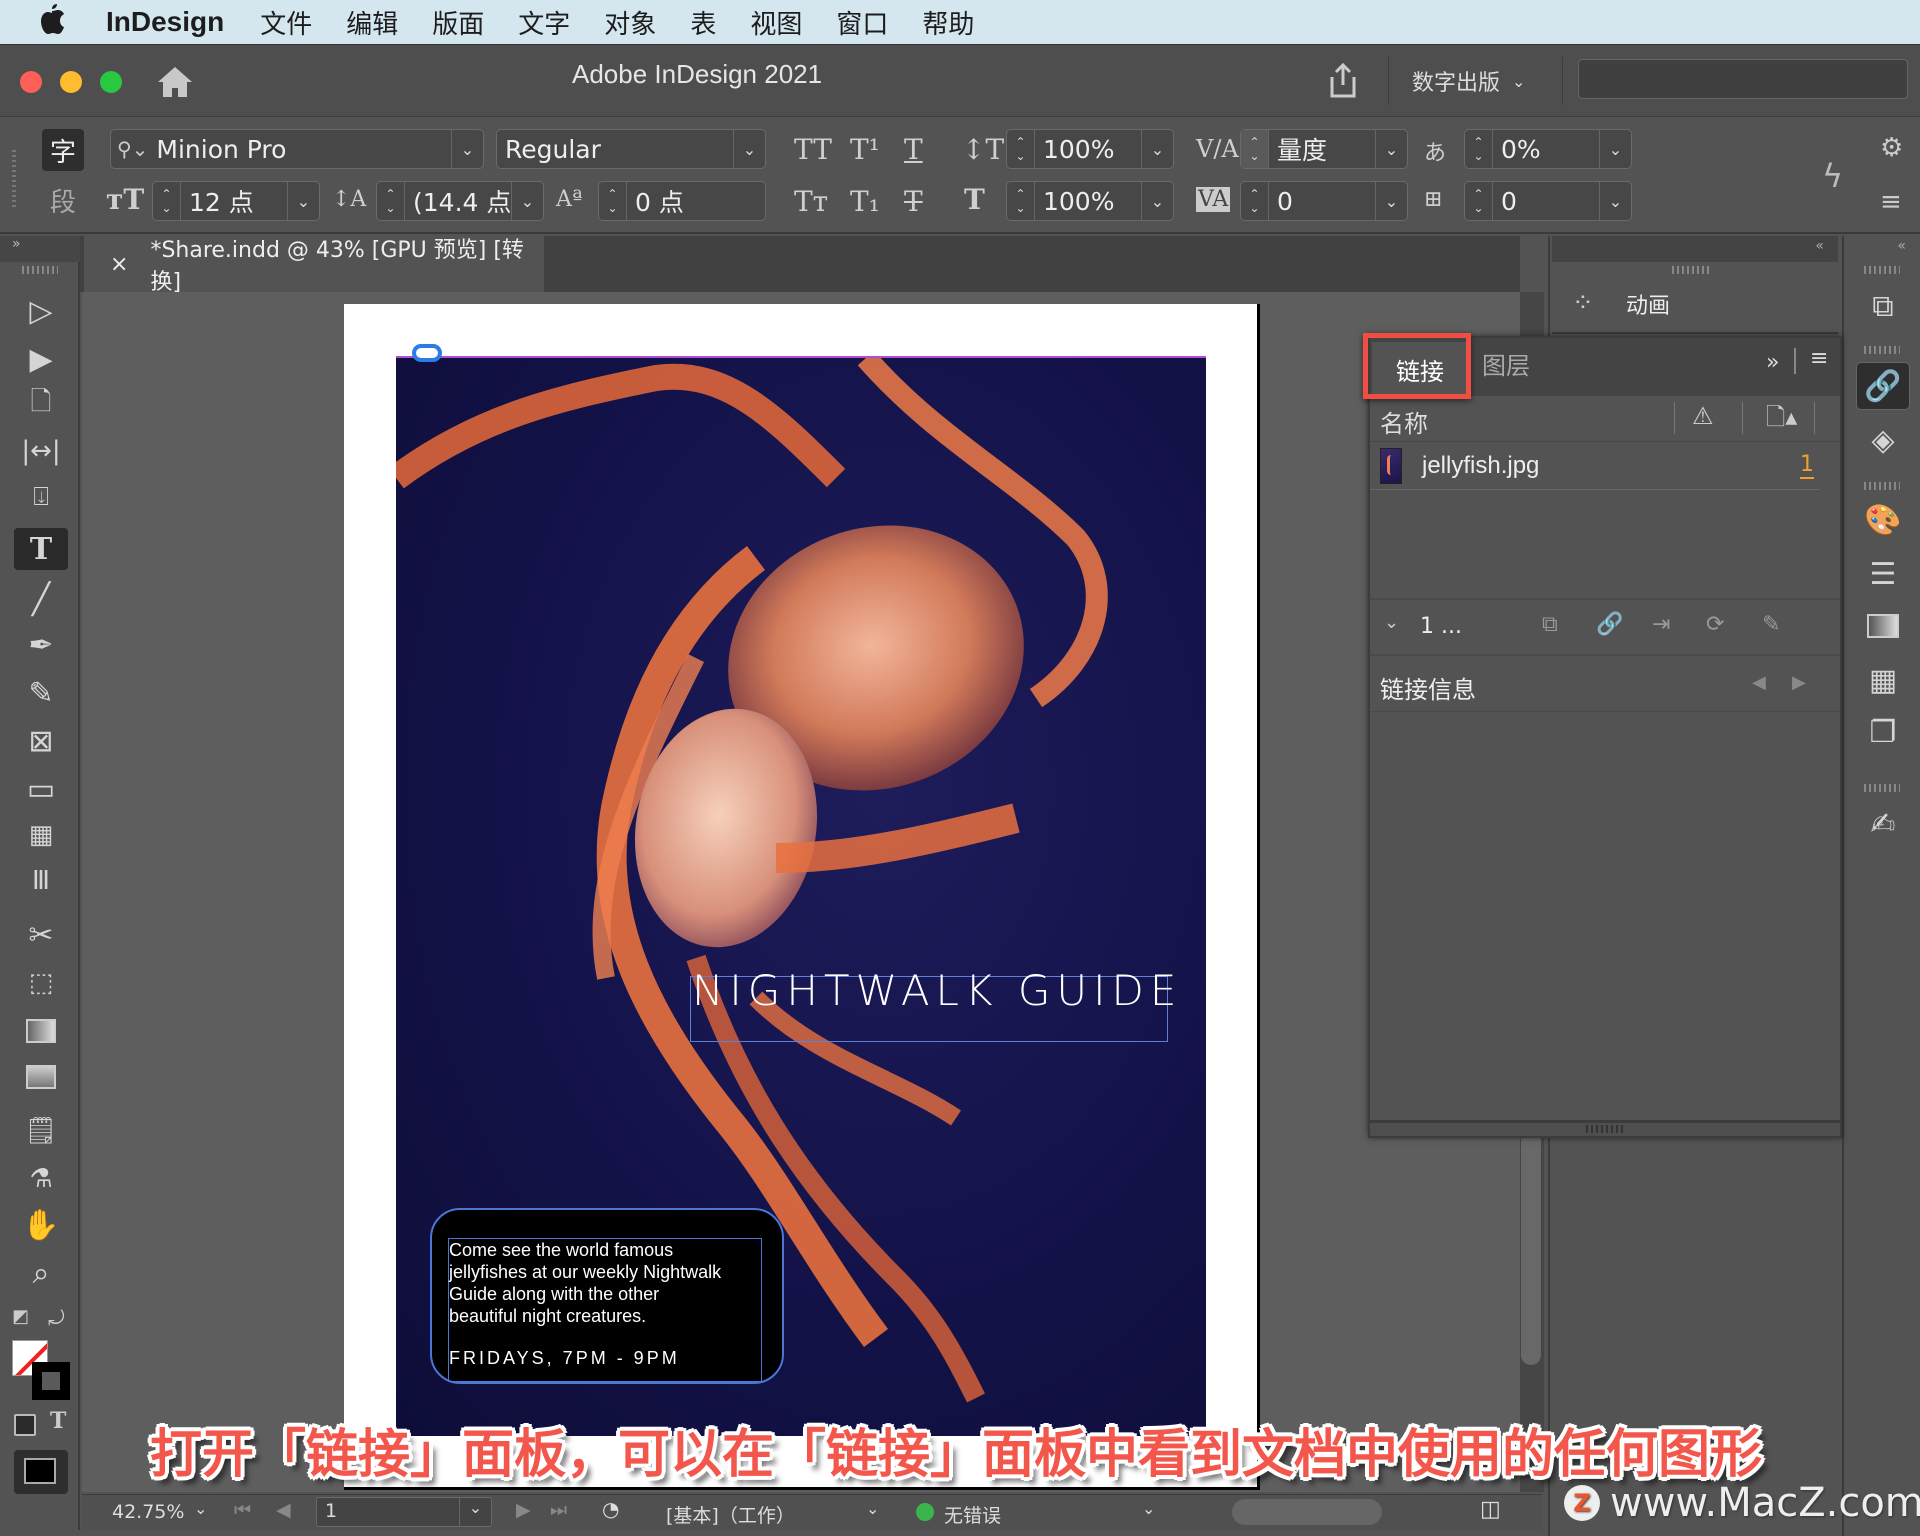  Describe the element at coordinates (1883, 732) in the screenshot. I see `bookmarks-panel-icon: ❐` at that location.